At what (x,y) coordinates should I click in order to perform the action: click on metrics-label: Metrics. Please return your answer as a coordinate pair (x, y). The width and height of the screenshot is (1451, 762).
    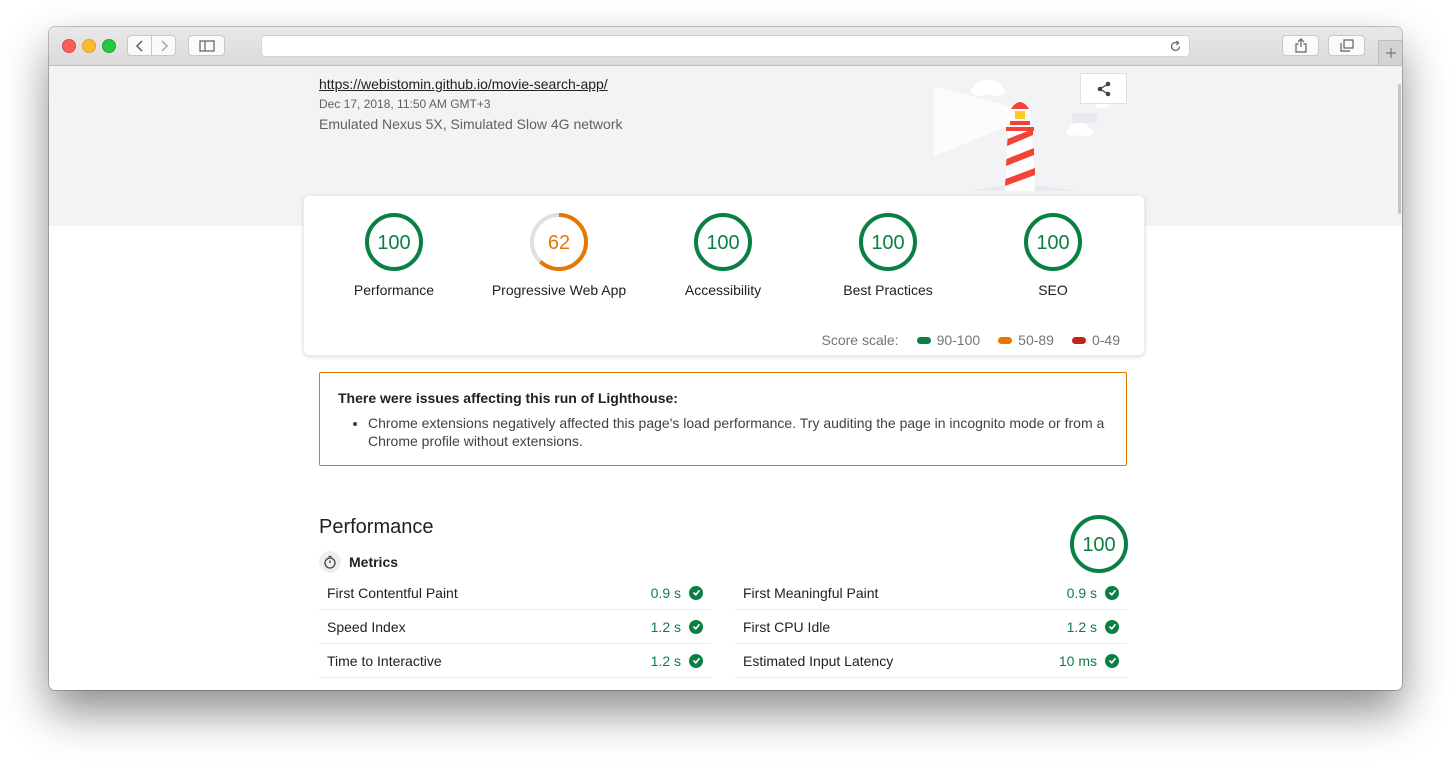
    Looking at the image, I should click on (374, 562).